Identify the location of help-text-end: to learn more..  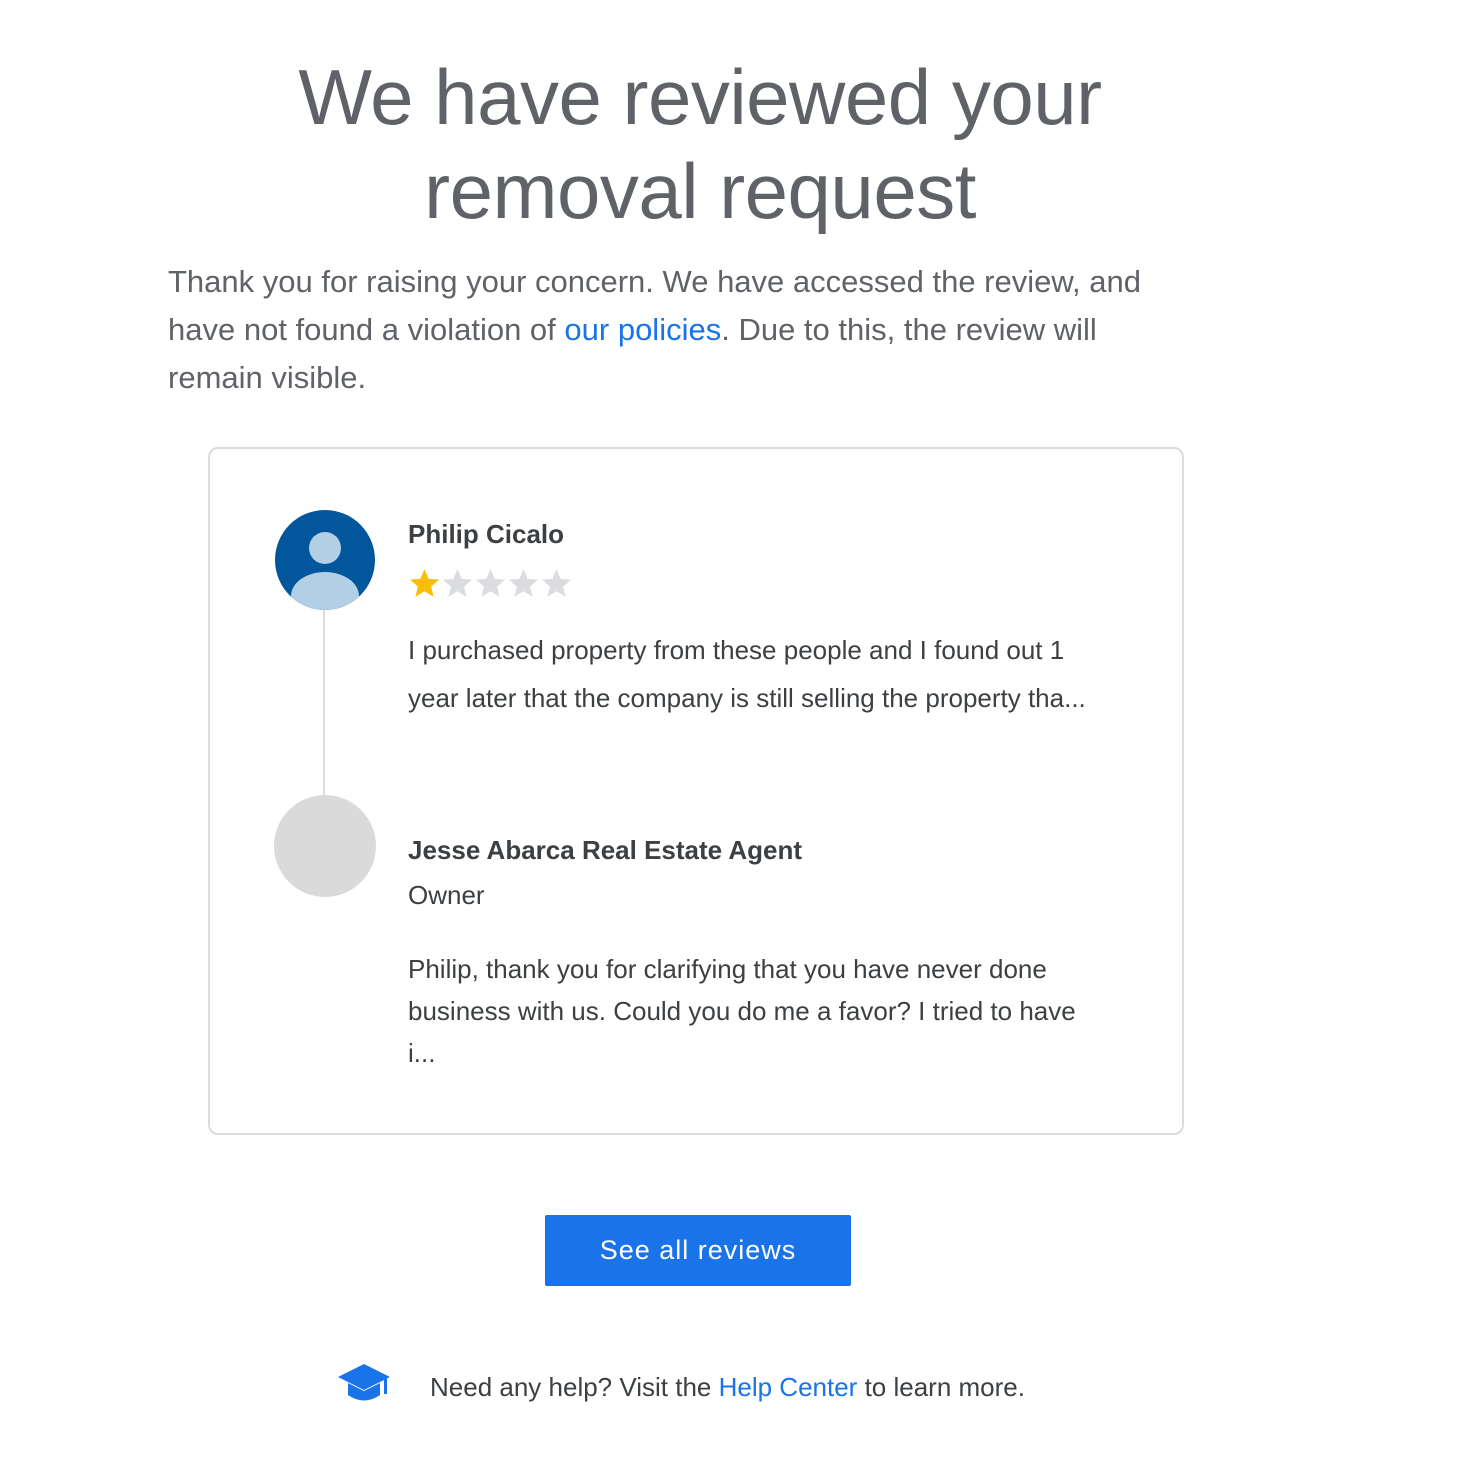
(941, 1387).